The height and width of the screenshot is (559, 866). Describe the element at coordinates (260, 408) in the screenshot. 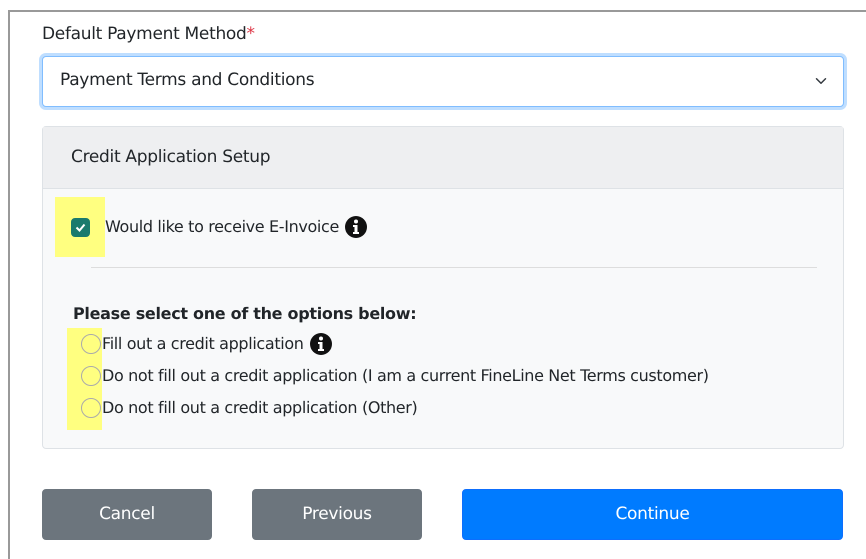

I see `radio-label: Do not fill out a credit application (Other)` at that location.